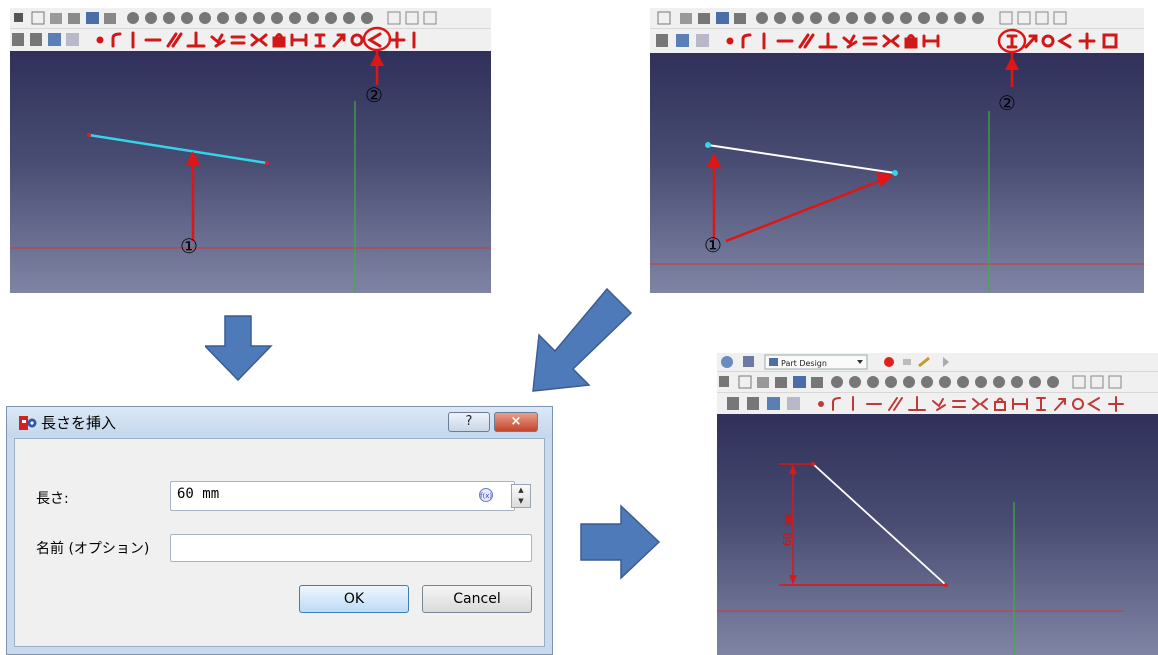 This screenshot has height=655, width=1158. I want to click on 3d-viewport: 60 mm, so click(937, 534).